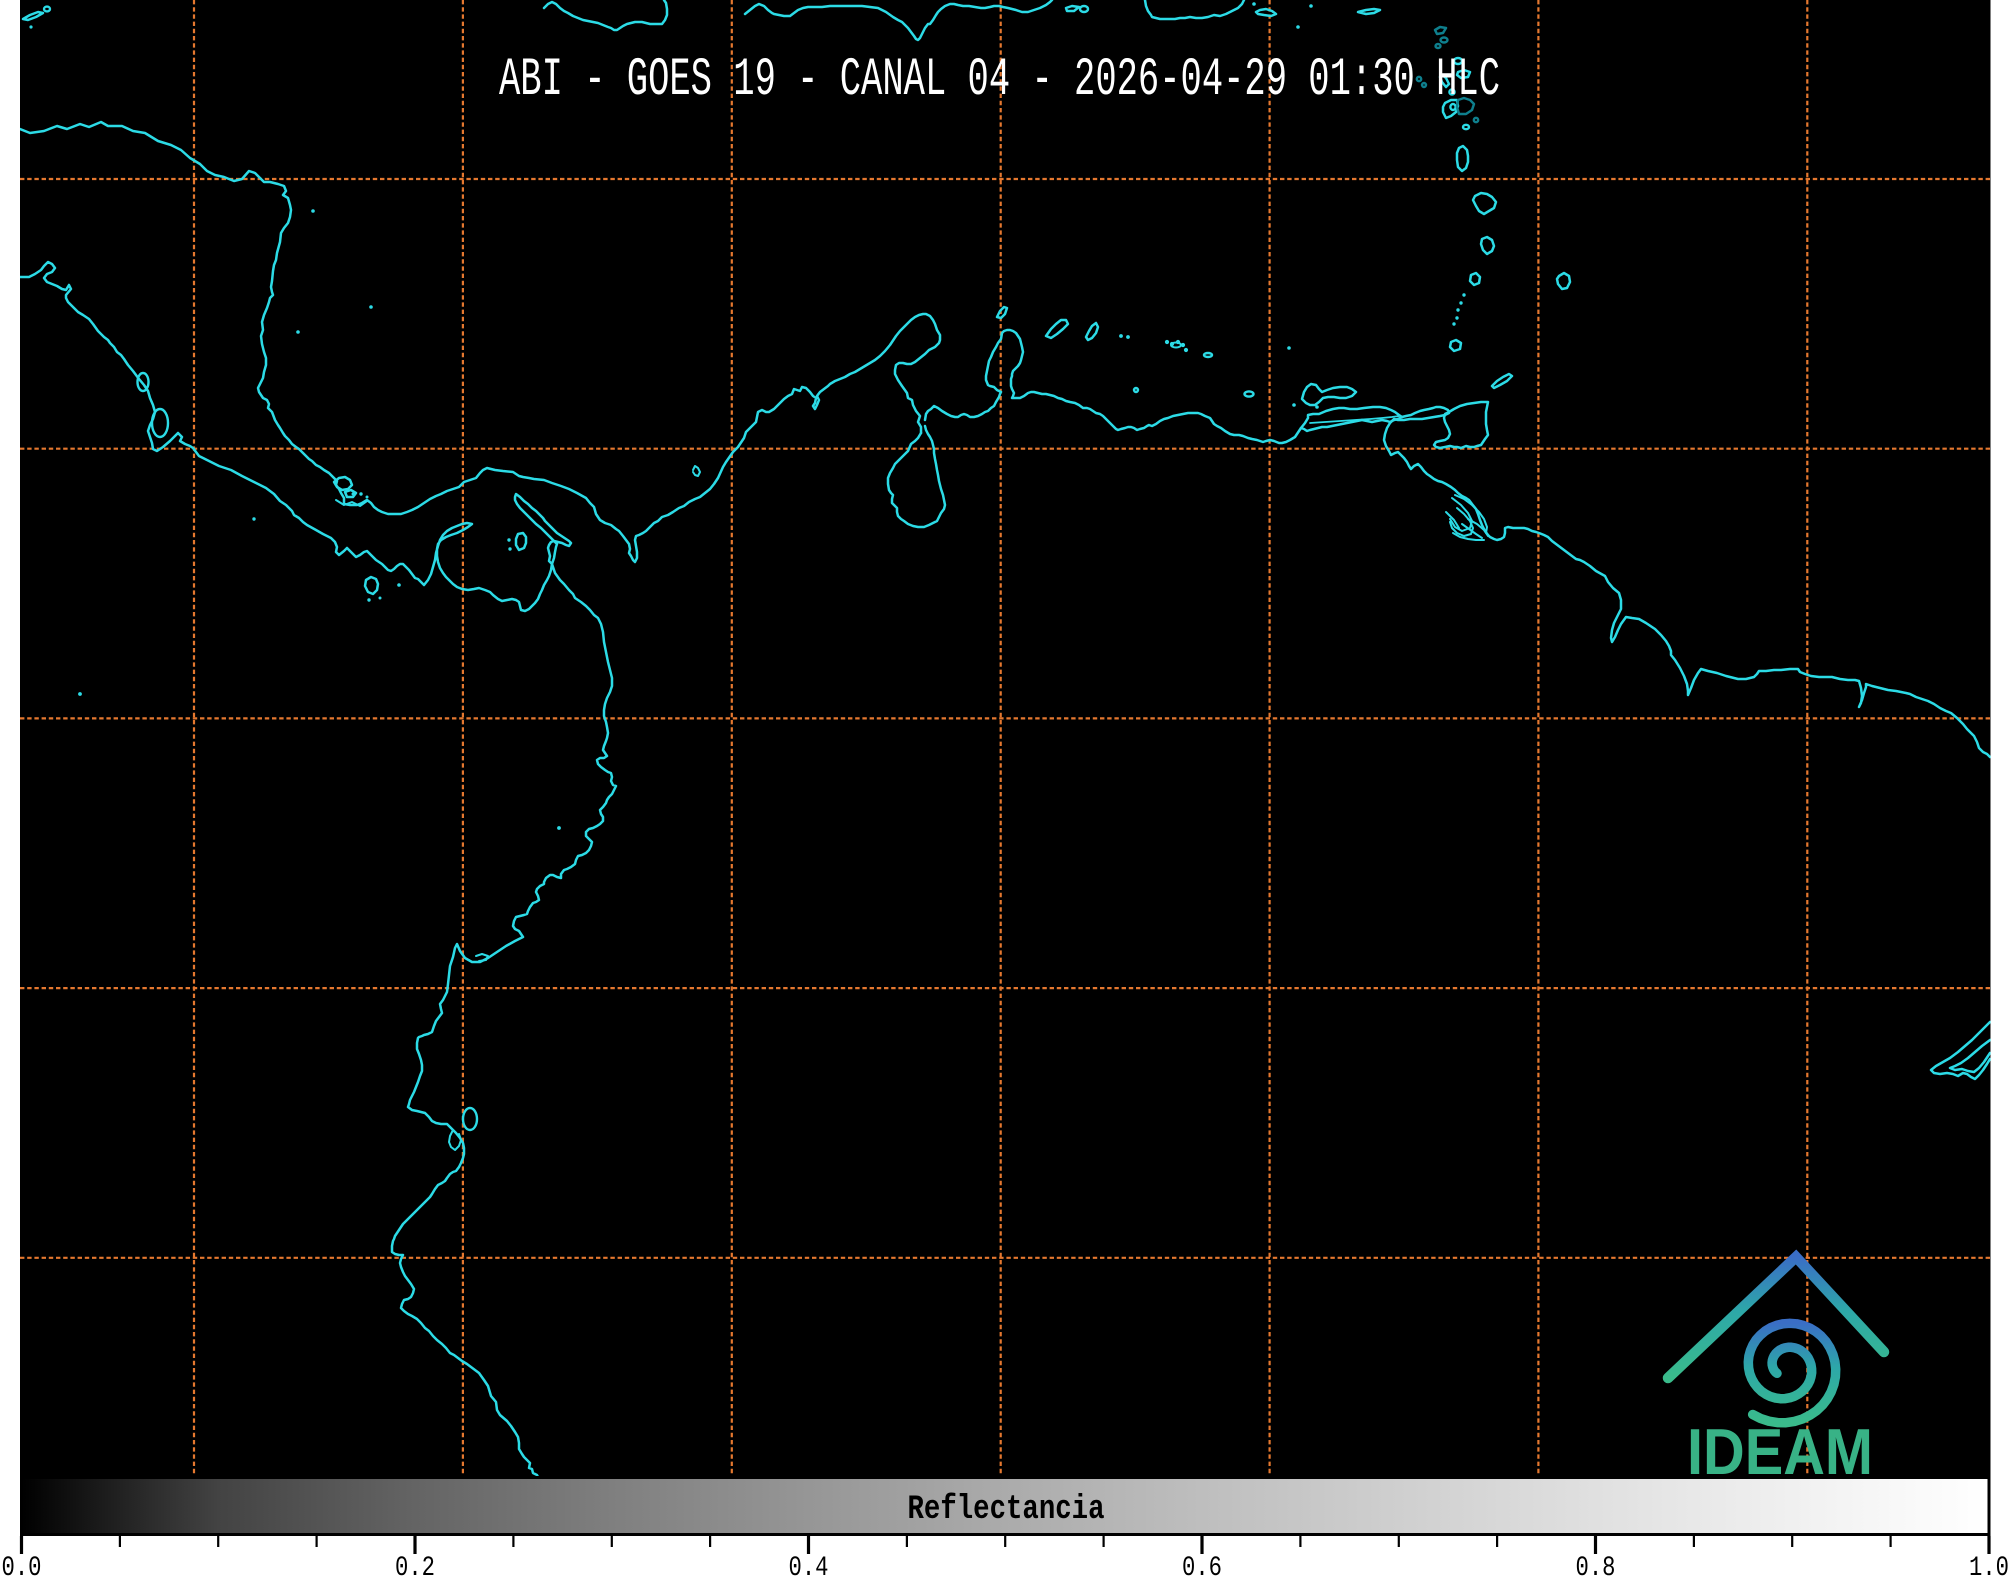 Image resolution: width=2011 pixels, height=1577 pixels. What do you see at coordinates (1006, 1510) in the screenshot?
I see `svg-text: Reflectancia` at bounding box center [1006, 1510].